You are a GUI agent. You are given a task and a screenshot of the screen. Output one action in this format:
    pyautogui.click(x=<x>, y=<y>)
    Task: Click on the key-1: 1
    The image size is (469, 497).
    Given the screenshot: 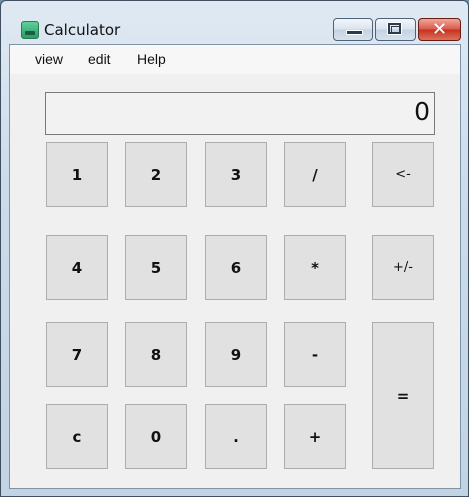 What is the action you would take?
    pyautogui.click(x=77, y=174)
    